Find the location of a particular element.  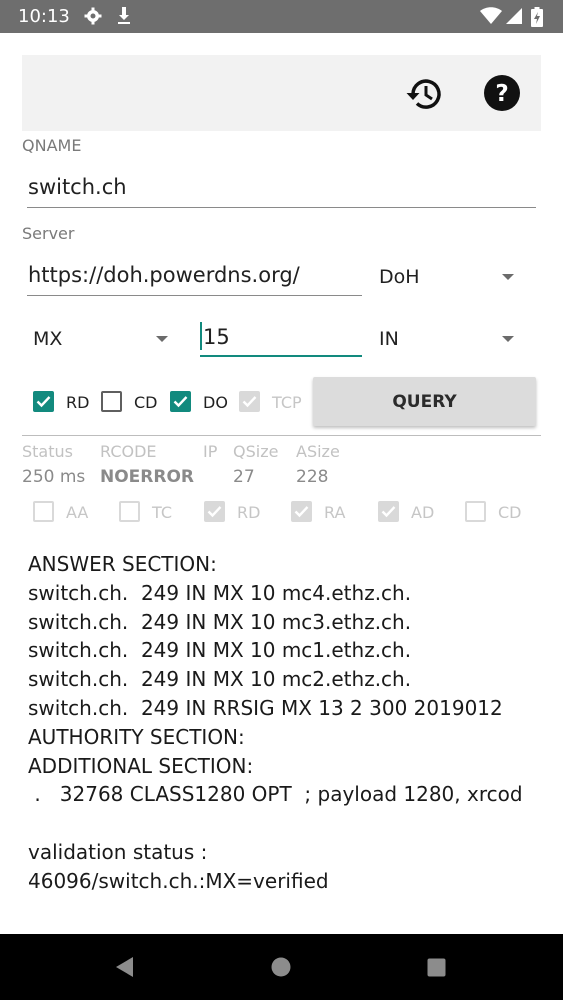

toolbar: ? is located at coordinates (281, 93).